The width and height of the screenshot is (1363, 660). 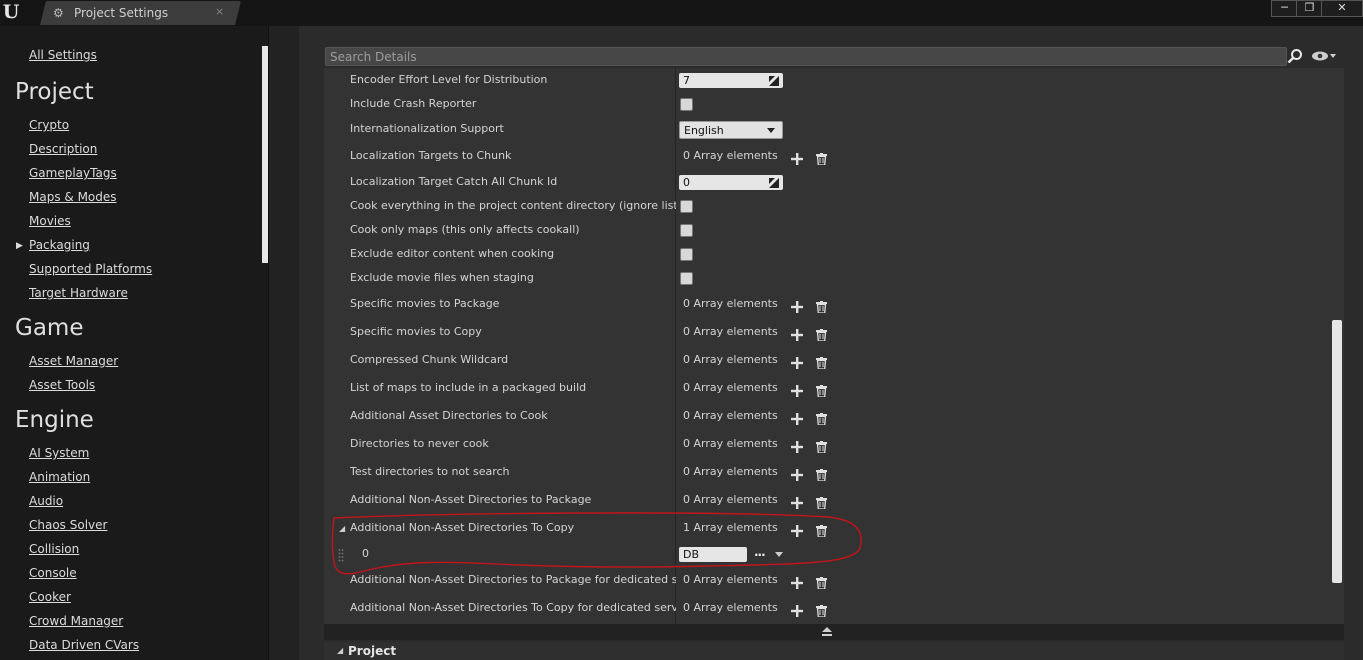 What do you see at coordinates (62, 385) in the screenshot?
I see `nav-item-asset-tools: Asset Tools` at bounding box center [62, 385].